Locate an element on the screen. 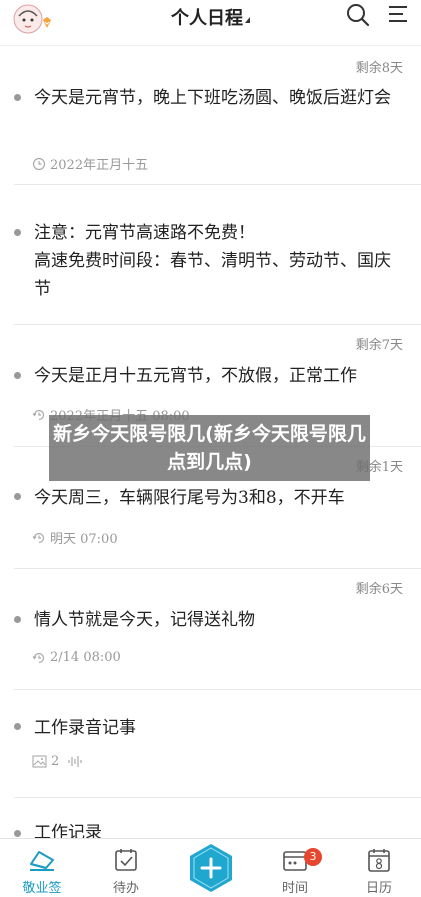  remaining-days: 剩余8天 is located at coordinates (379, 68).